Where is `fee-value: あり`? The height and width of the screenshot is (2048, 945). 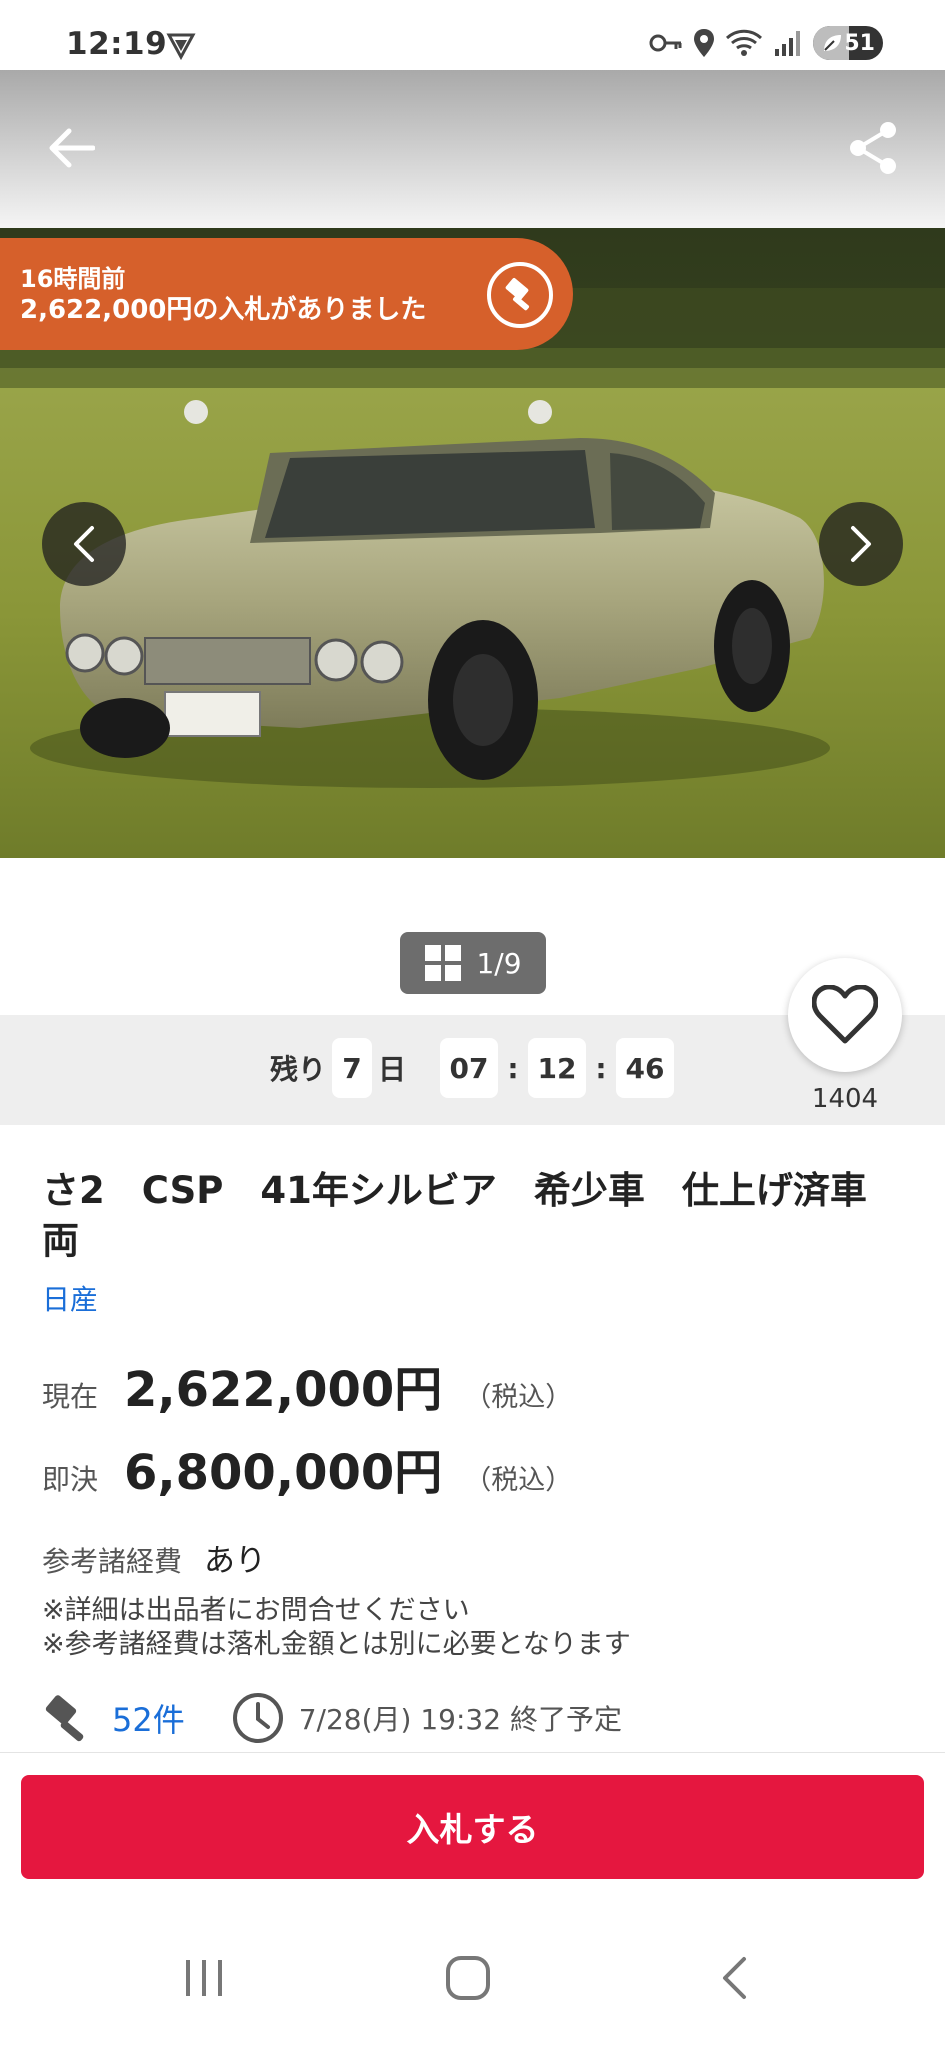 fee-value: あり is located at coordinates (235, 1561).